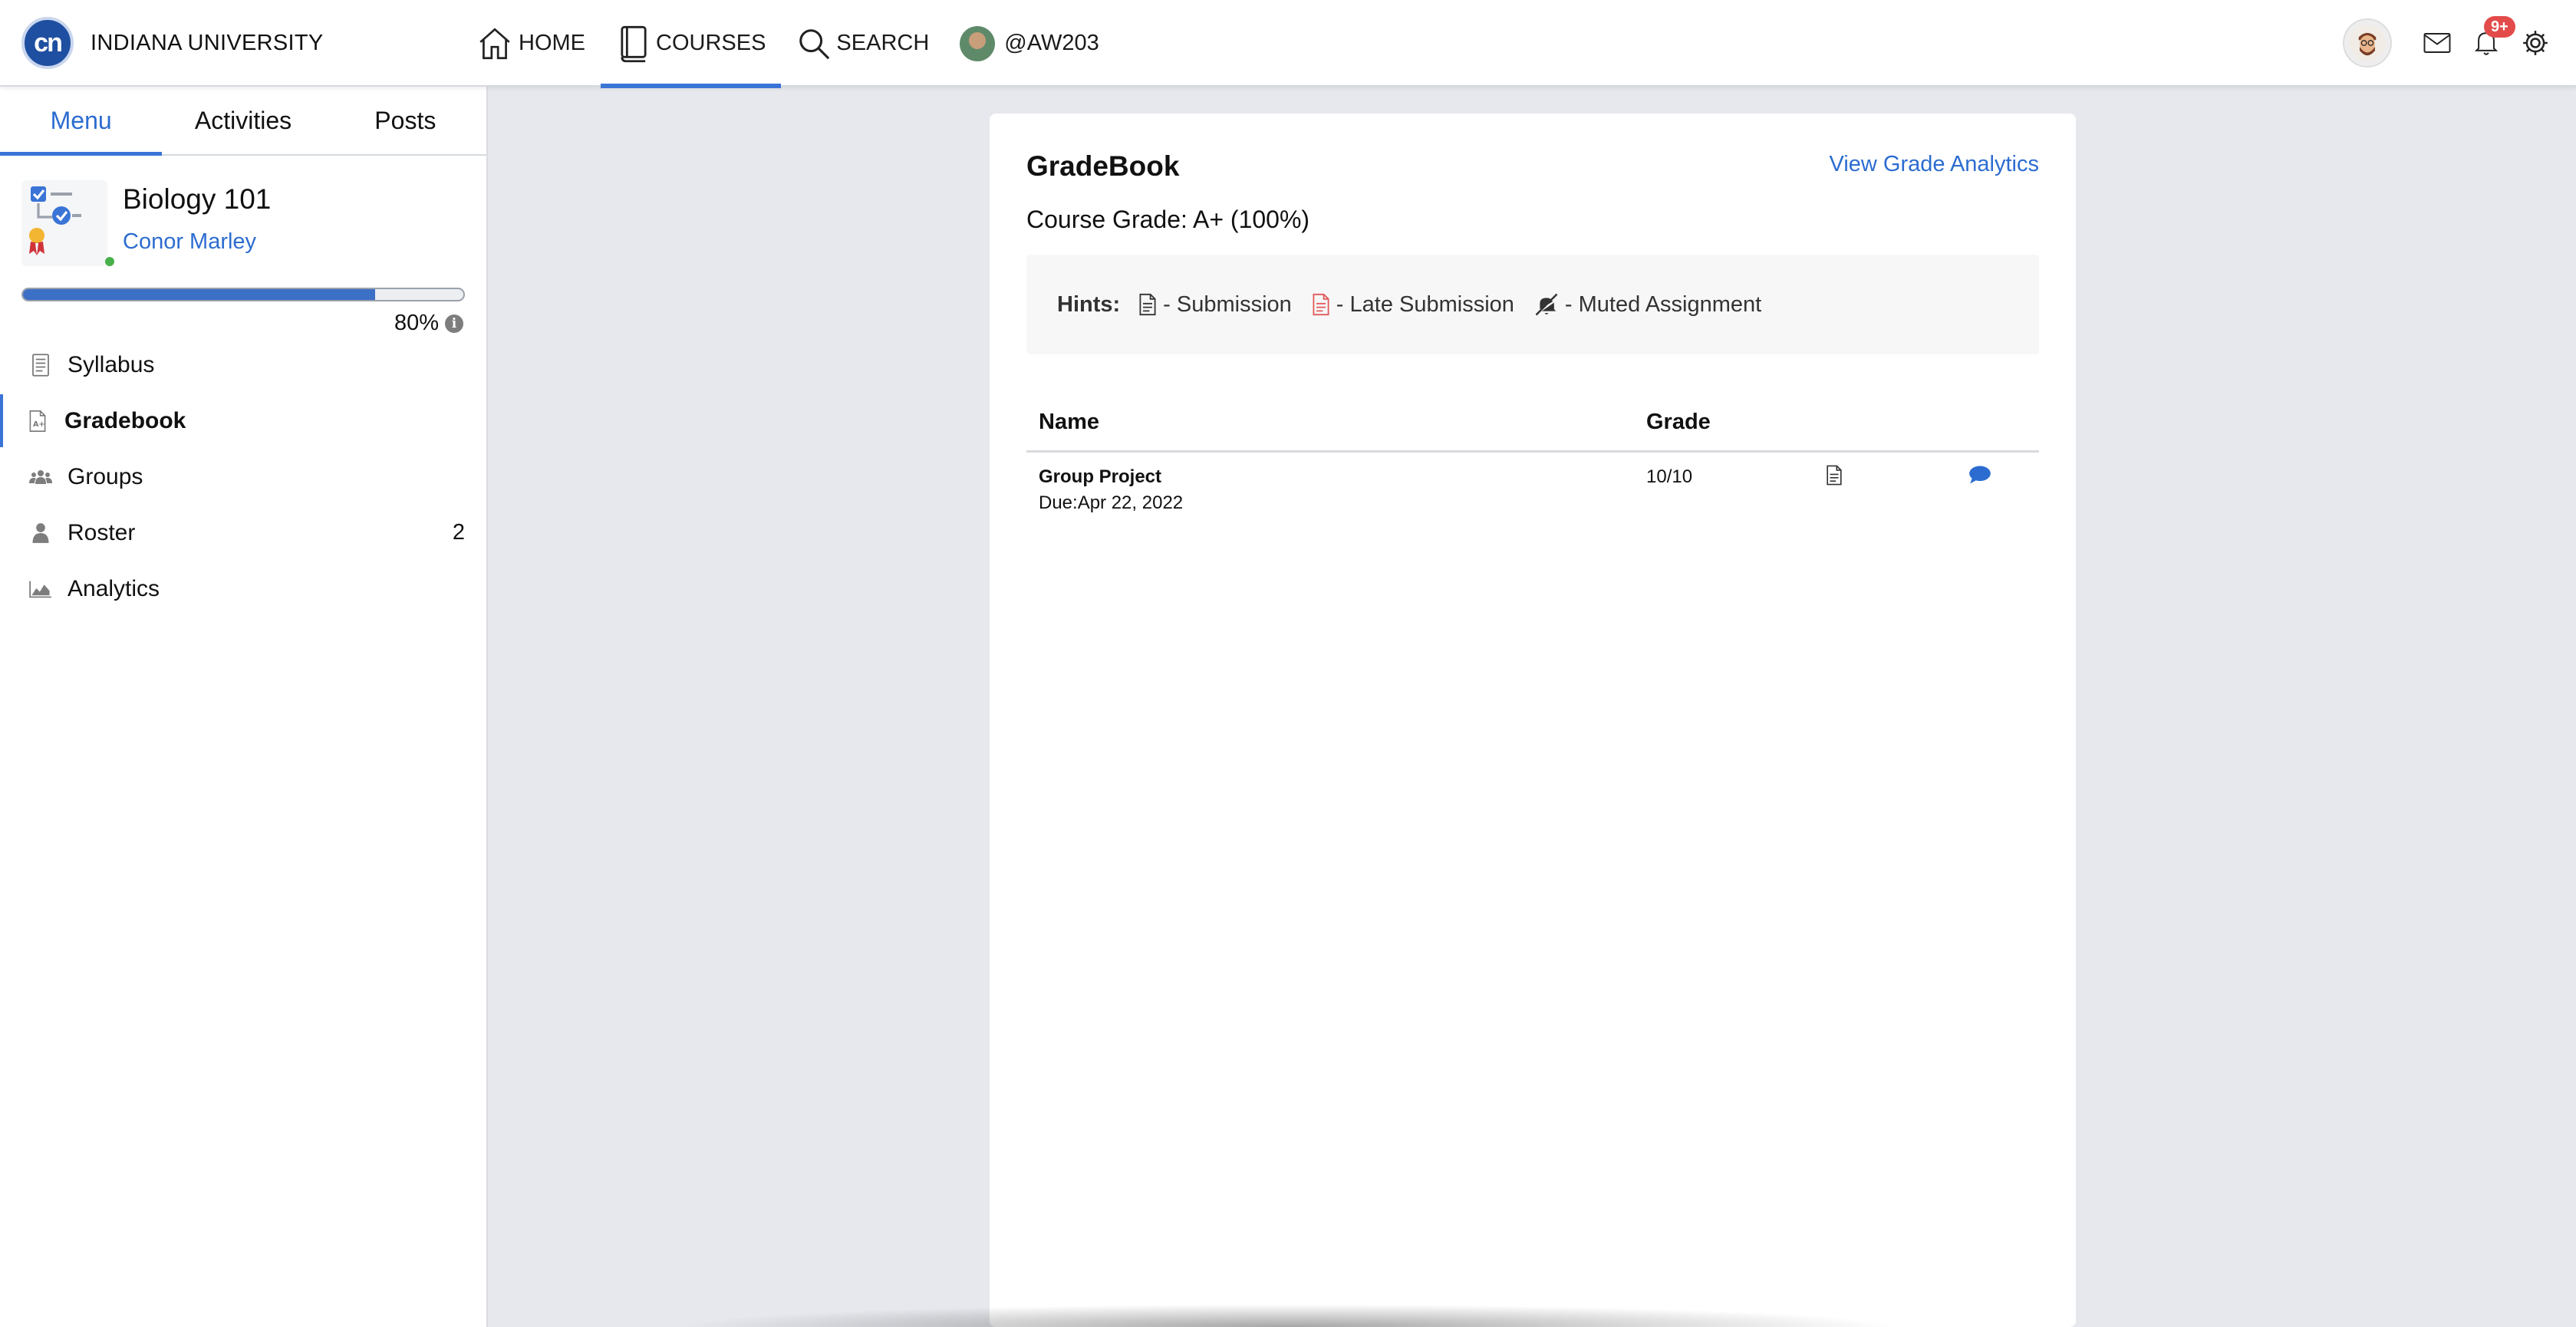 This screenshot has height=1327, width=2576. I want to click on right-toolbar: 9+, so click(2449, 42).